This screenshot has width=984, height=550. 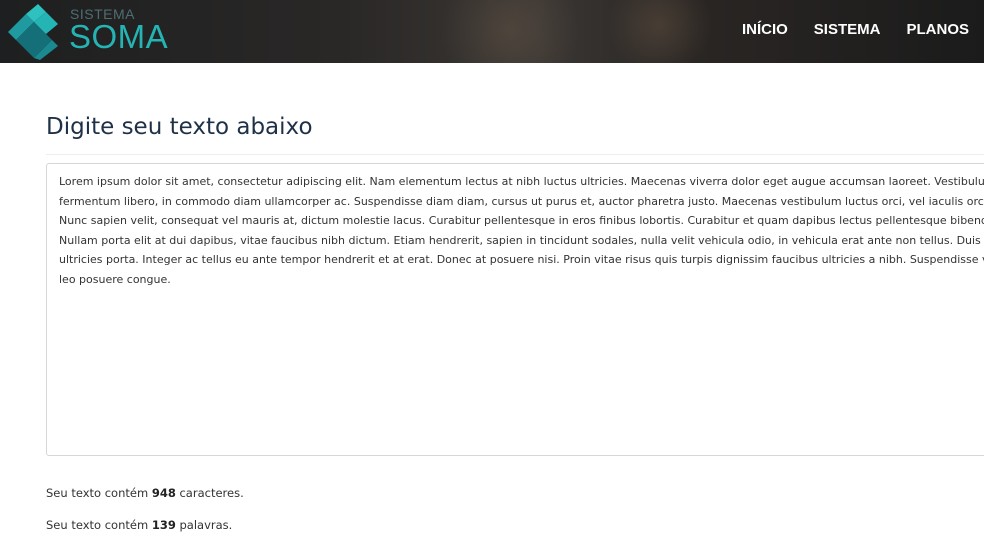 What do you see at coordinates (163, 525) in the screenshot?
I see `word-count-value: 139` at bounding box center [163, 525].